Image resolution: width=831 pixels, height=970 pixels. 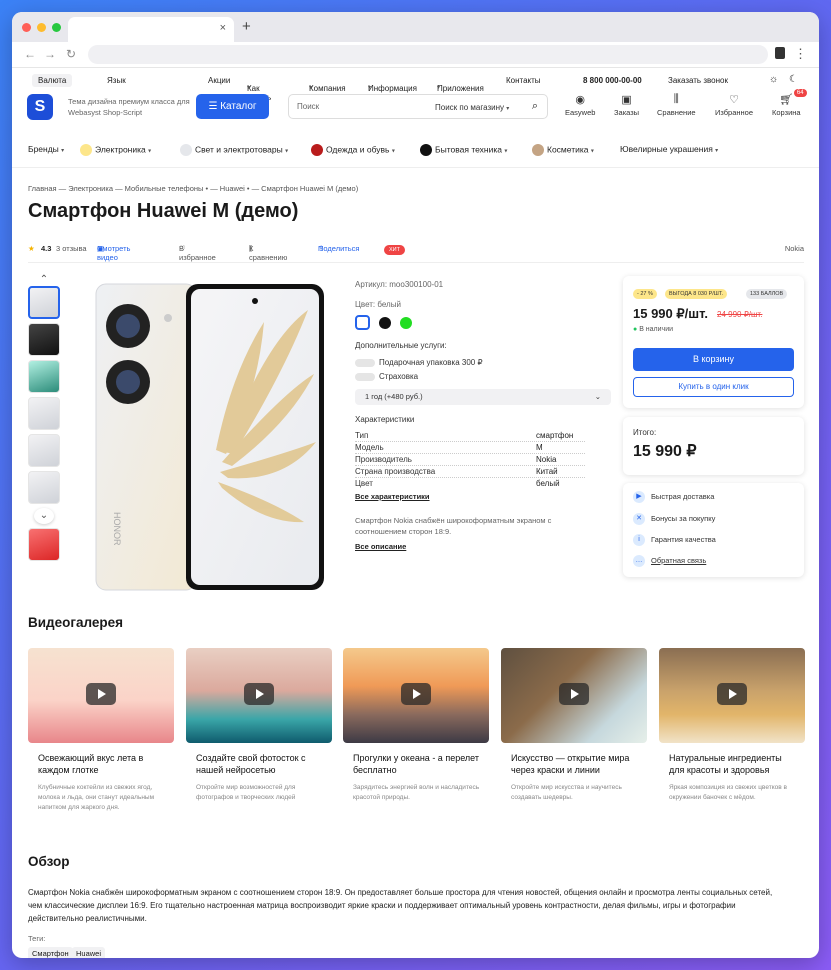 What do you see at coordinates (669, 561) in the screenshot?
I see `feature-feedback: … Обратная связь` at bounding box center [669, 561].